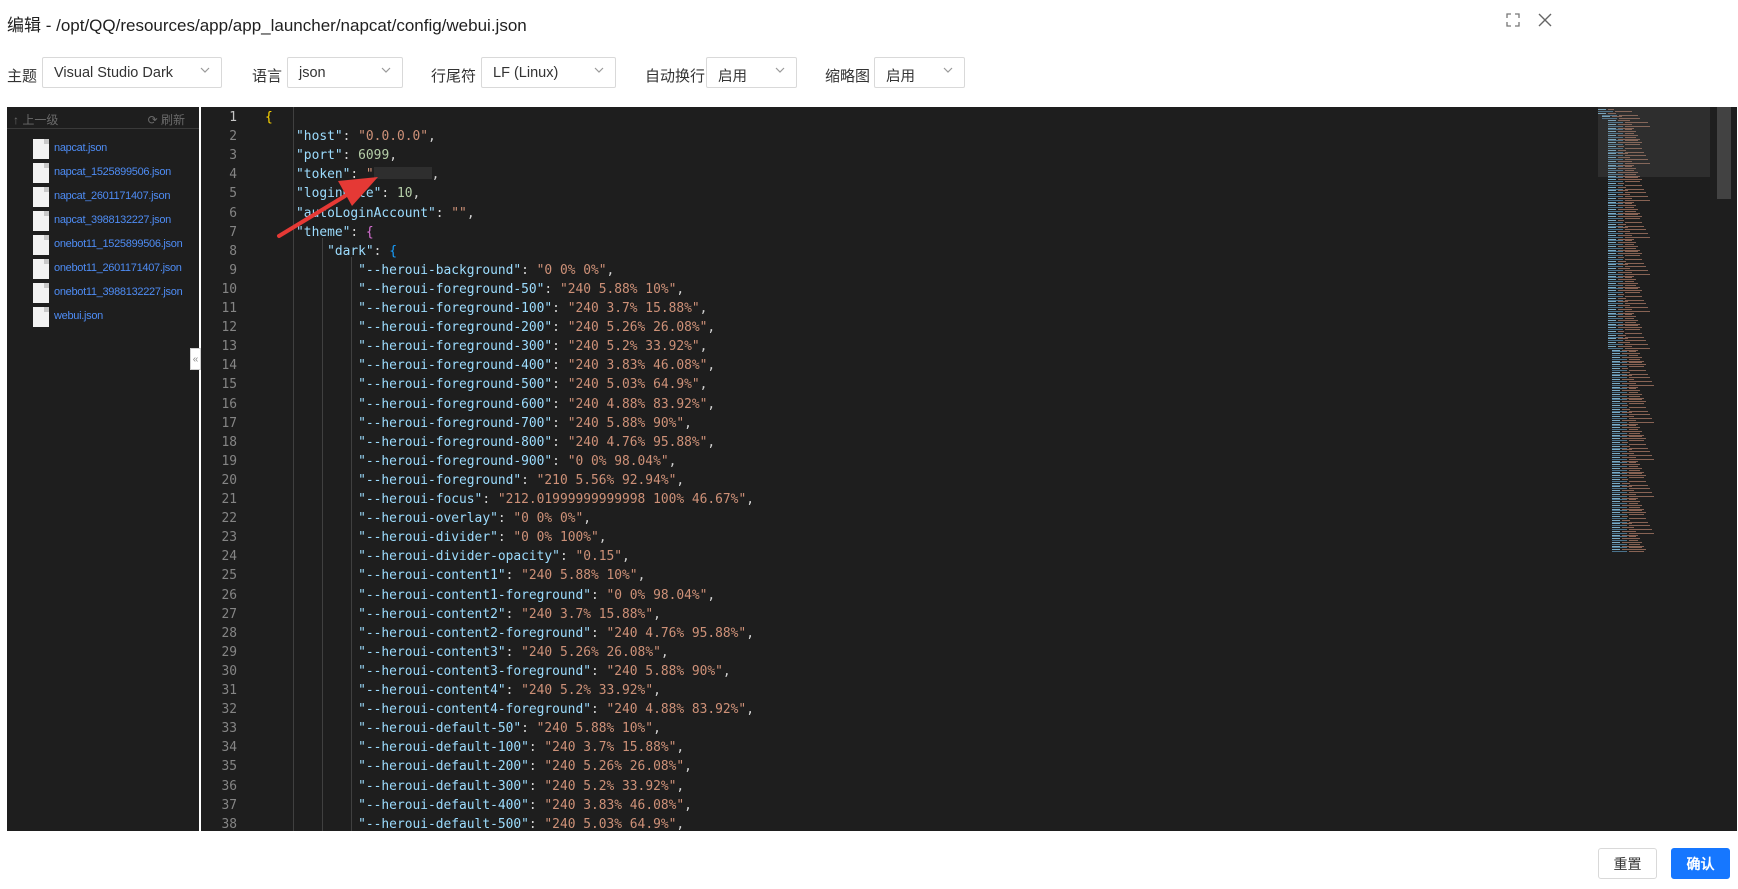 The height and width of the screenshot is (889, 1738). I want to click on line-number: 24, so click(229, 557).